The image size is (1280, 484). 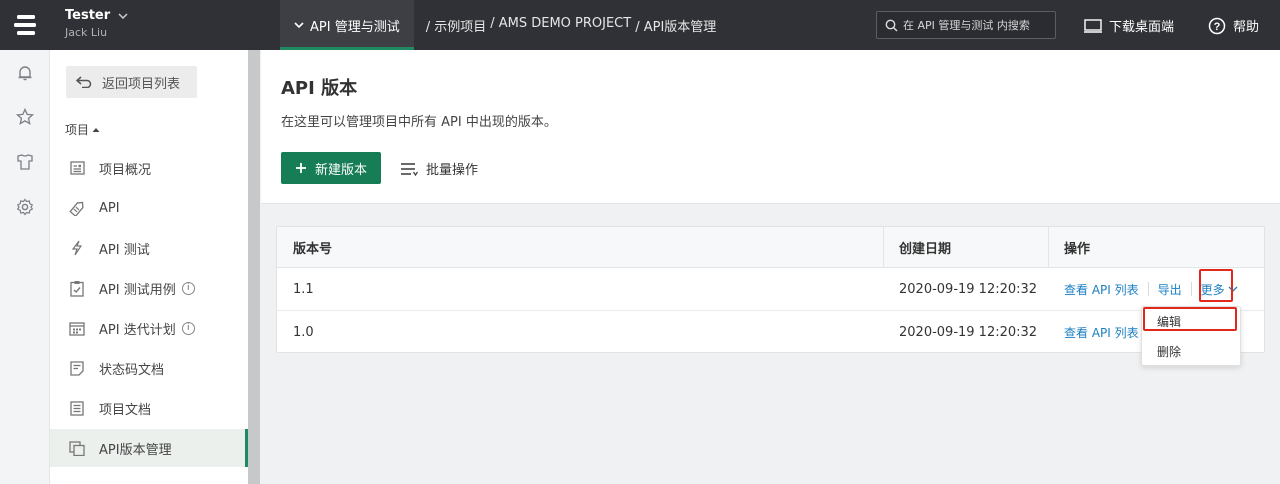 I want to click on sidebar-item-api-version-management: API版本管理, so click(x=149, y=448).